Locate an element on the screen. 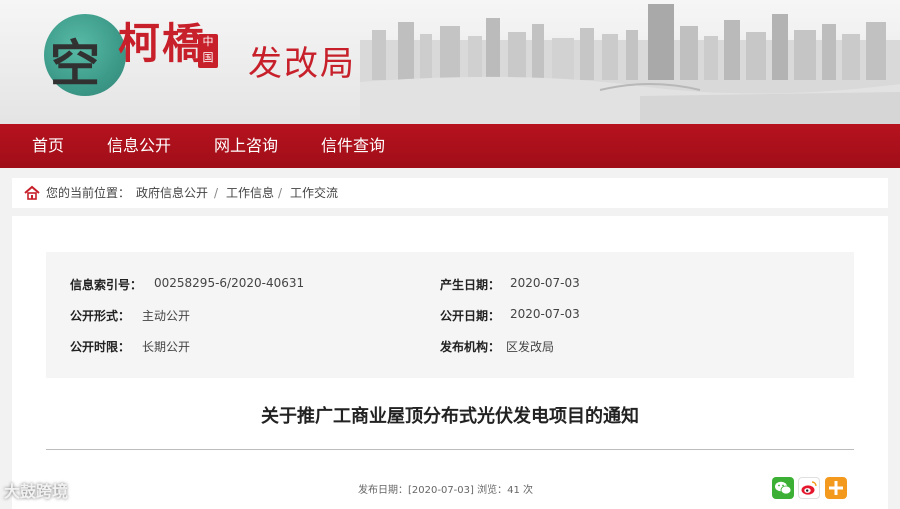 Image resolution: width=900 pixels, height=509 pixels. breadcrumb: 您的当前位置： 政府信息公开 / 工作信息 / 工作交流 is located at coordinates (450, 193).